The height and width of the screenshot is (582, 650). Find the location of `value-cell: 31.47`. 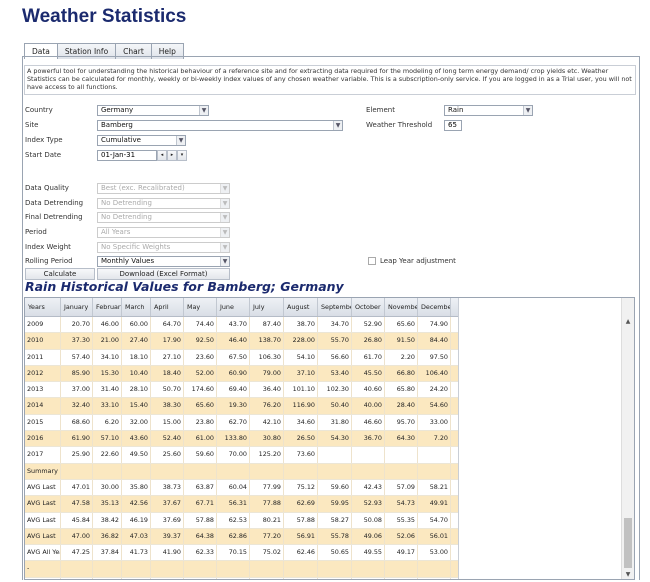

value-cell: 31.47 is located at coordinates (233, 578).